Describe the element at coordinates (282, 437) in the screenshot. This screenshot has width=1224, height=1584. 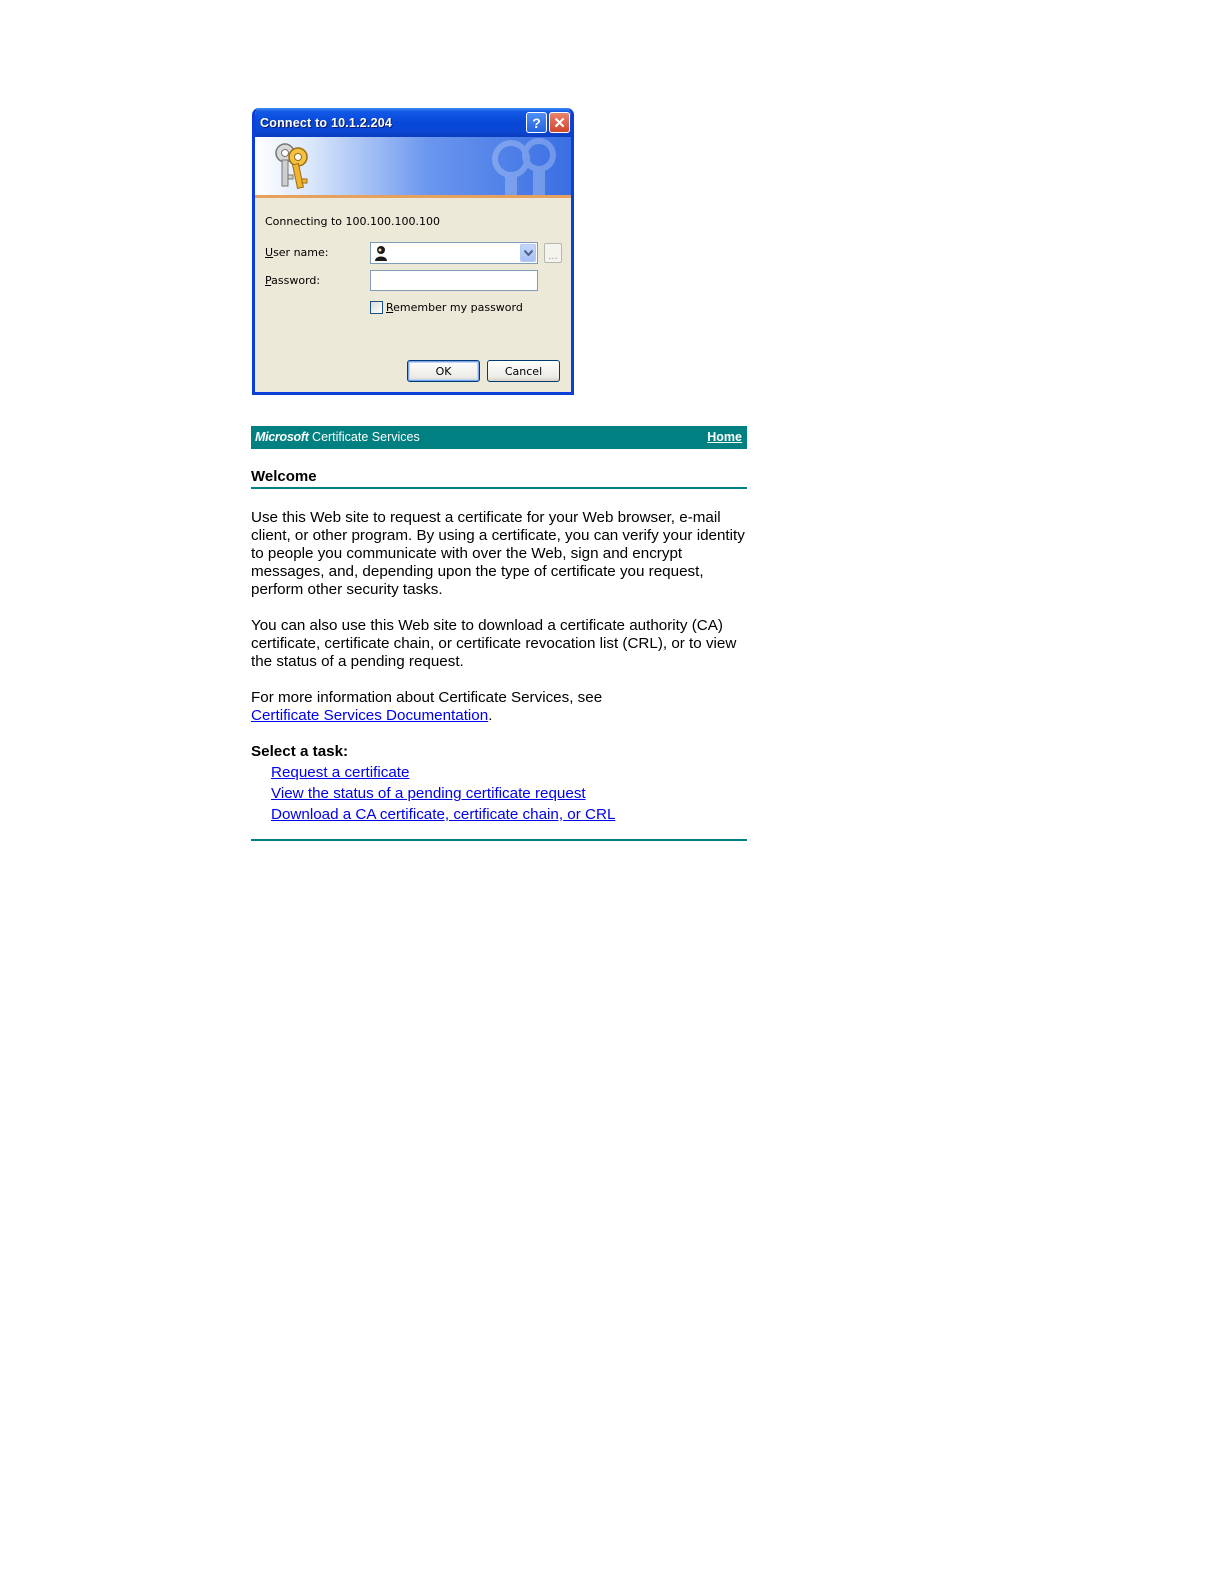
I see `cs-brand-microsoft: Microsoft` at that location.